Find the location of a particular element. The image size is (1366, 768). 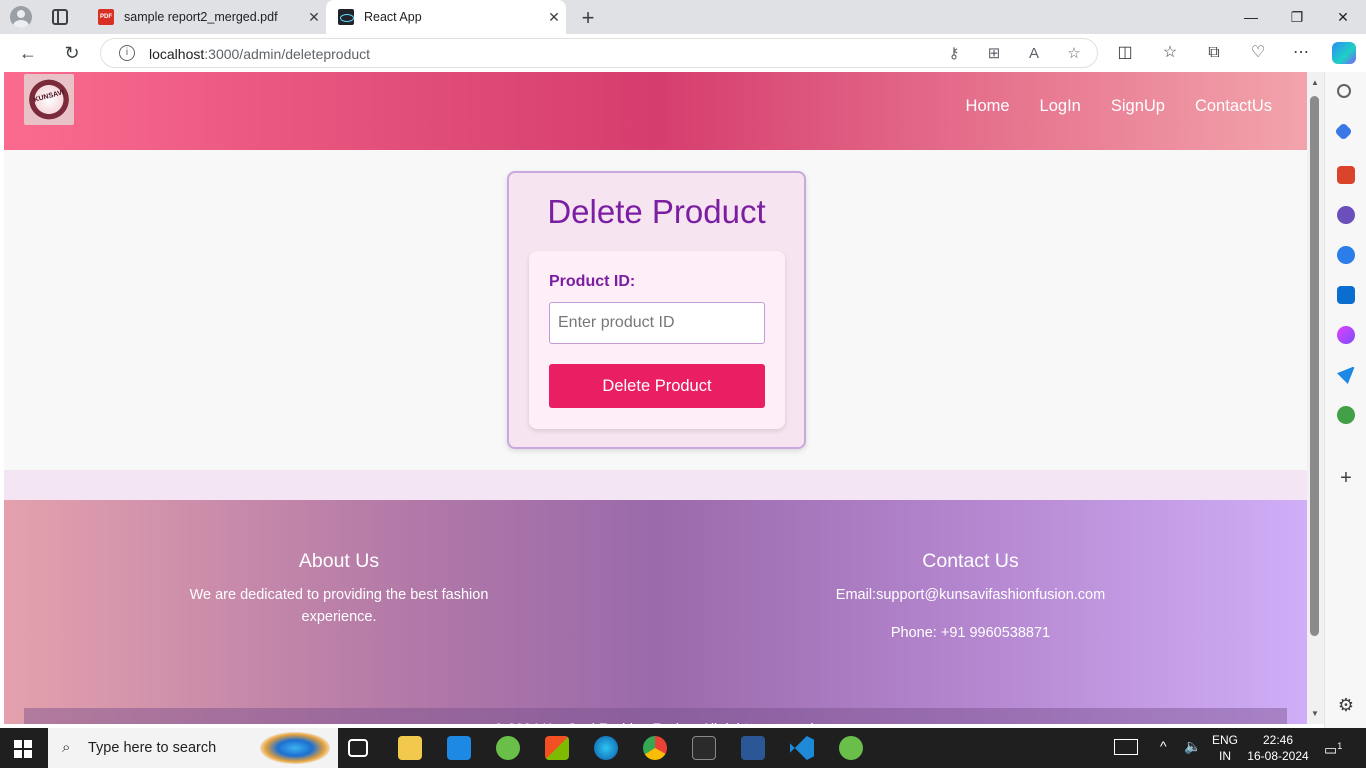

windows-start-icon is located at coordinates (23, 749).